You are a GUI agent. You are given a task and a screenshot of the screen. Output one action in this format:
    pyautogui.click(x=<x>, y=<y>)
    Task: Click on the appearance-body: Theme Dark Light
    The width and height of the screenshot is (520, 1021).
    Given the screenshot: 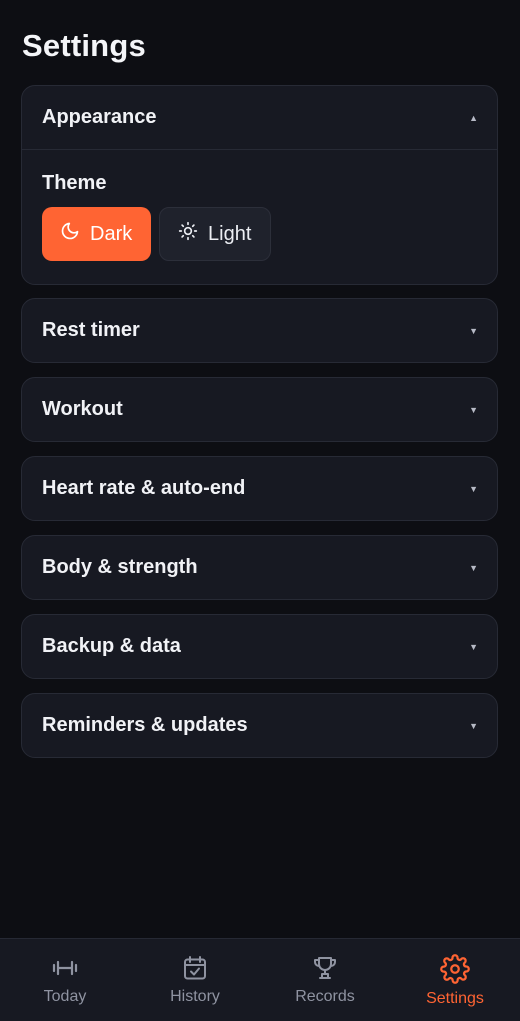 What is the action you would take?
    pyautogui.click(x=259, y=216)
    